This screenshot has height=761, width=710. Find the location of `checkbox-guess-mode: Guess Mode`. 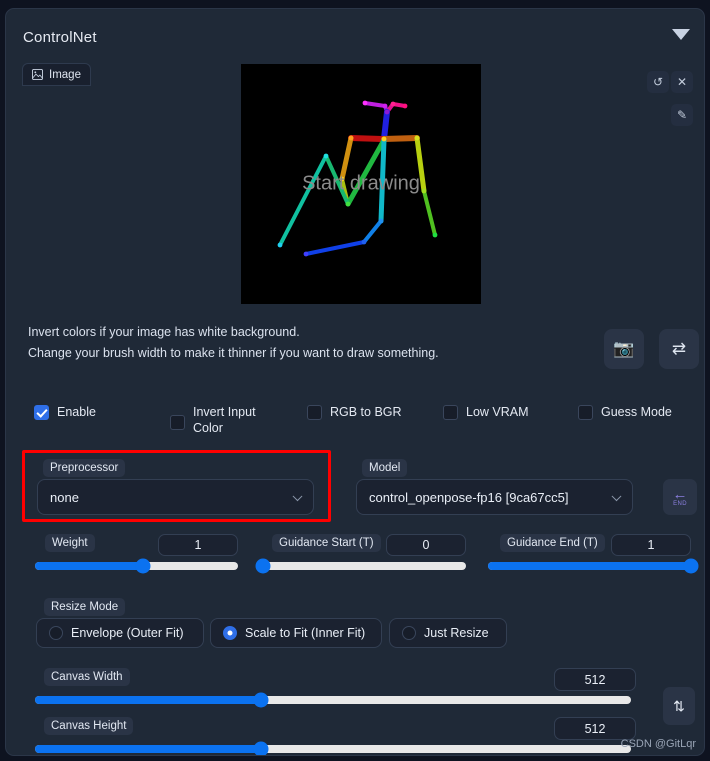

checkbox-guess-mode: Guess Mode is located at coordinates (625, 412).